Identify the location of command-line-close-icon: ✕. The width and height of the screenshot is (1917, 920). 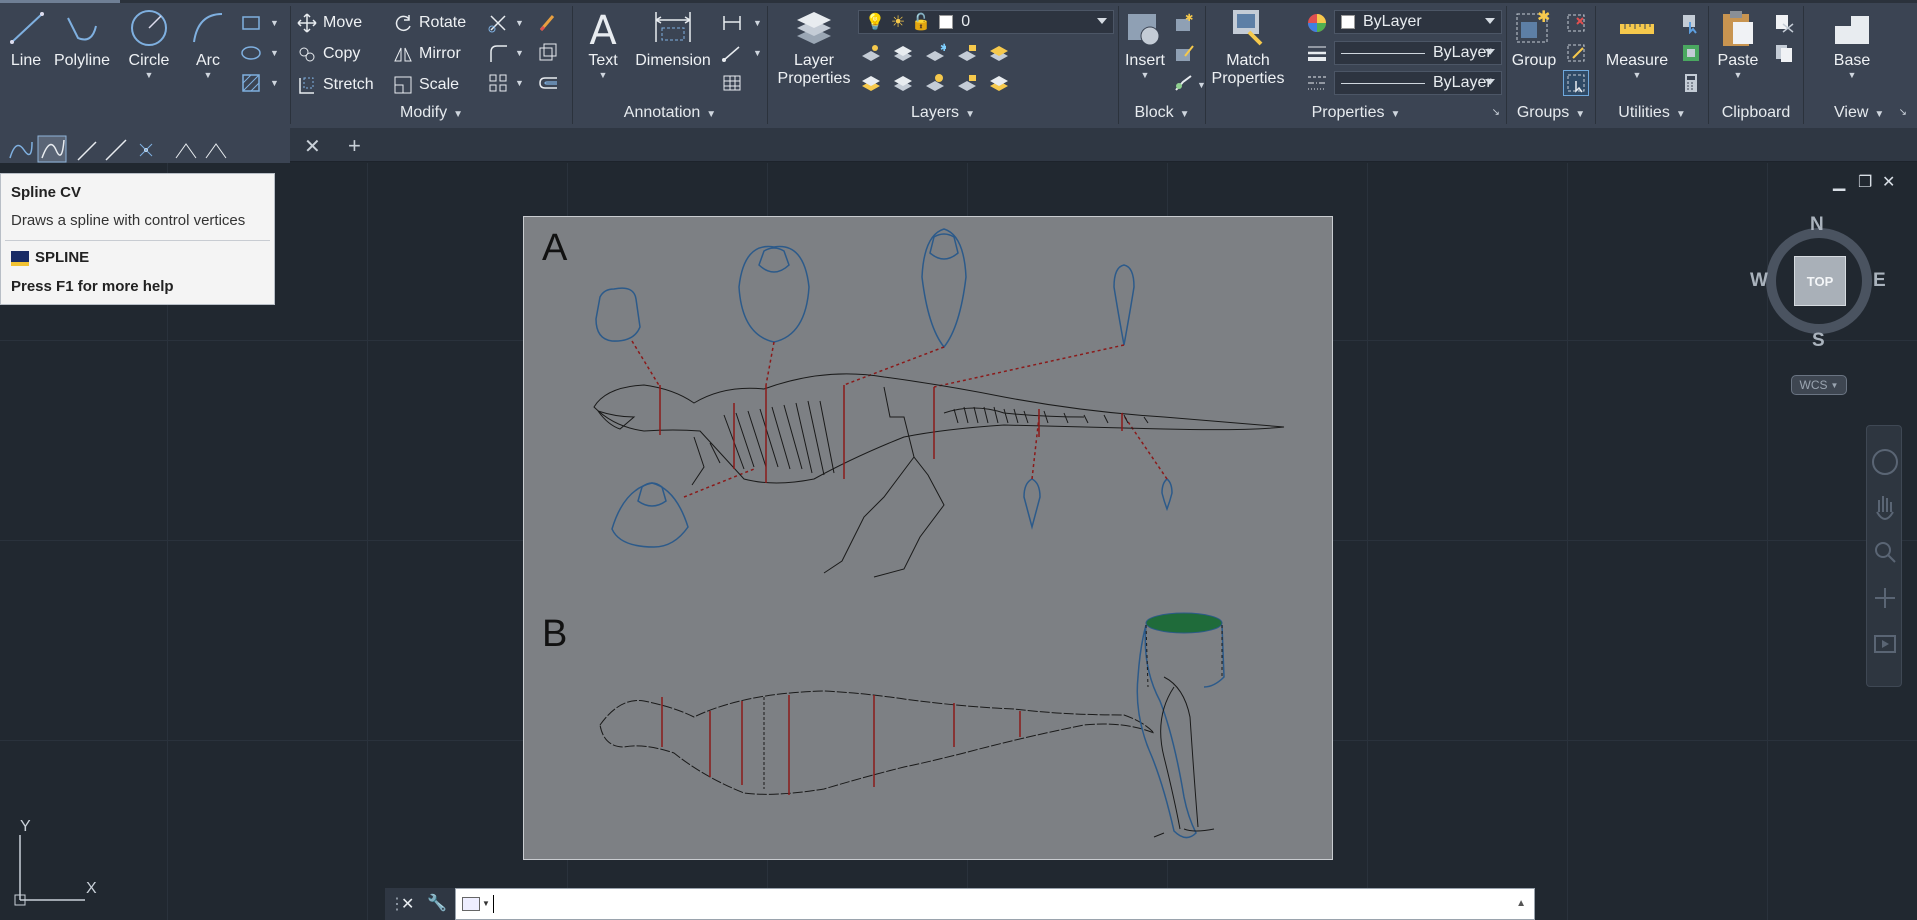
(407, 904).